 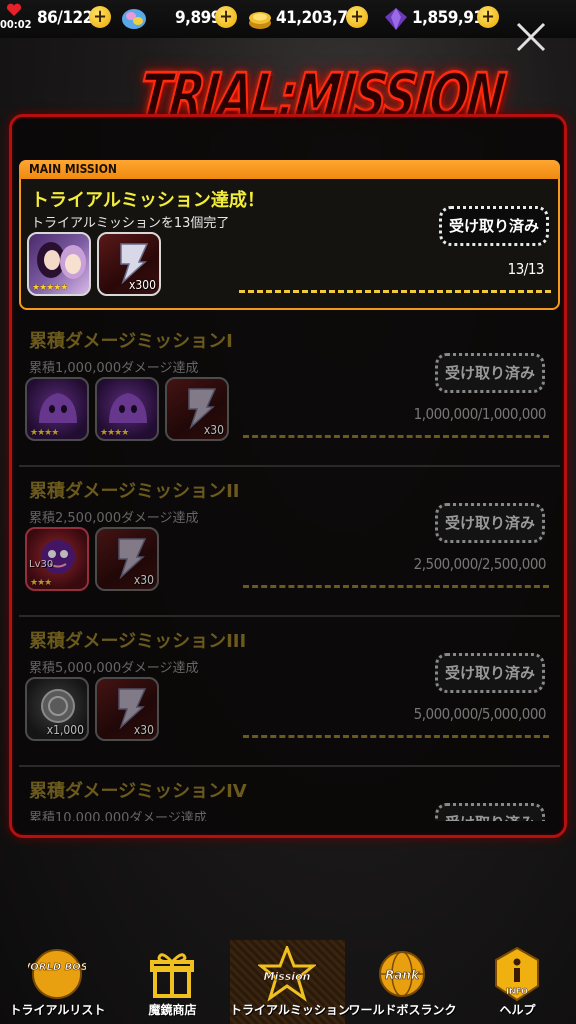 I want to click on add-crystal-button: +, so click(x=488, y=17).